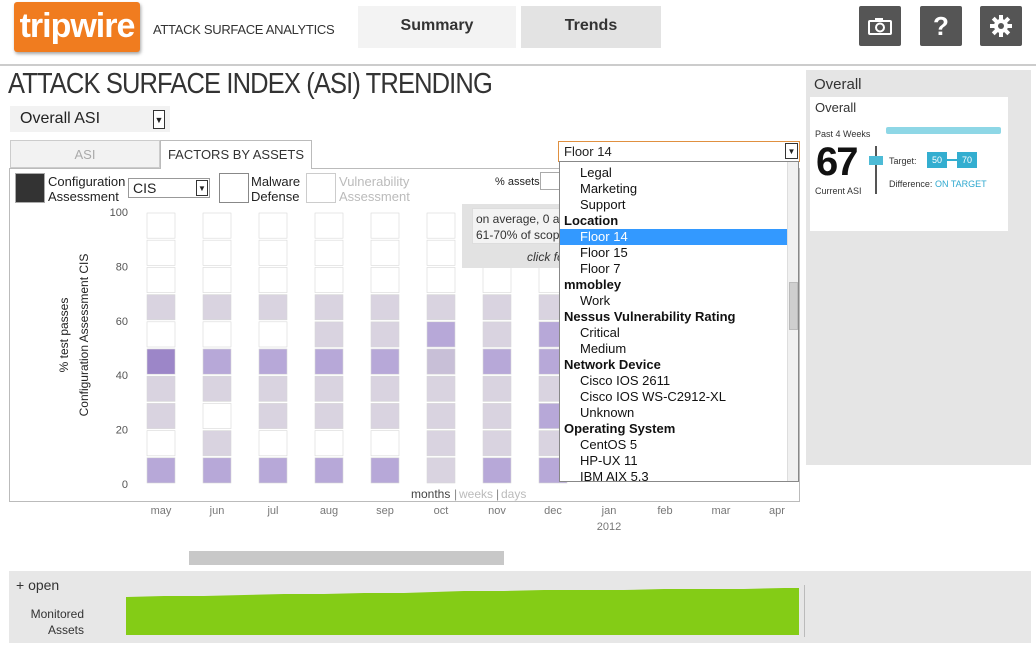  What do you see at coordinates (673, 237) in the screenshot?
I see `dropdown-option: Floor 14` at bounding box center [673, 237].